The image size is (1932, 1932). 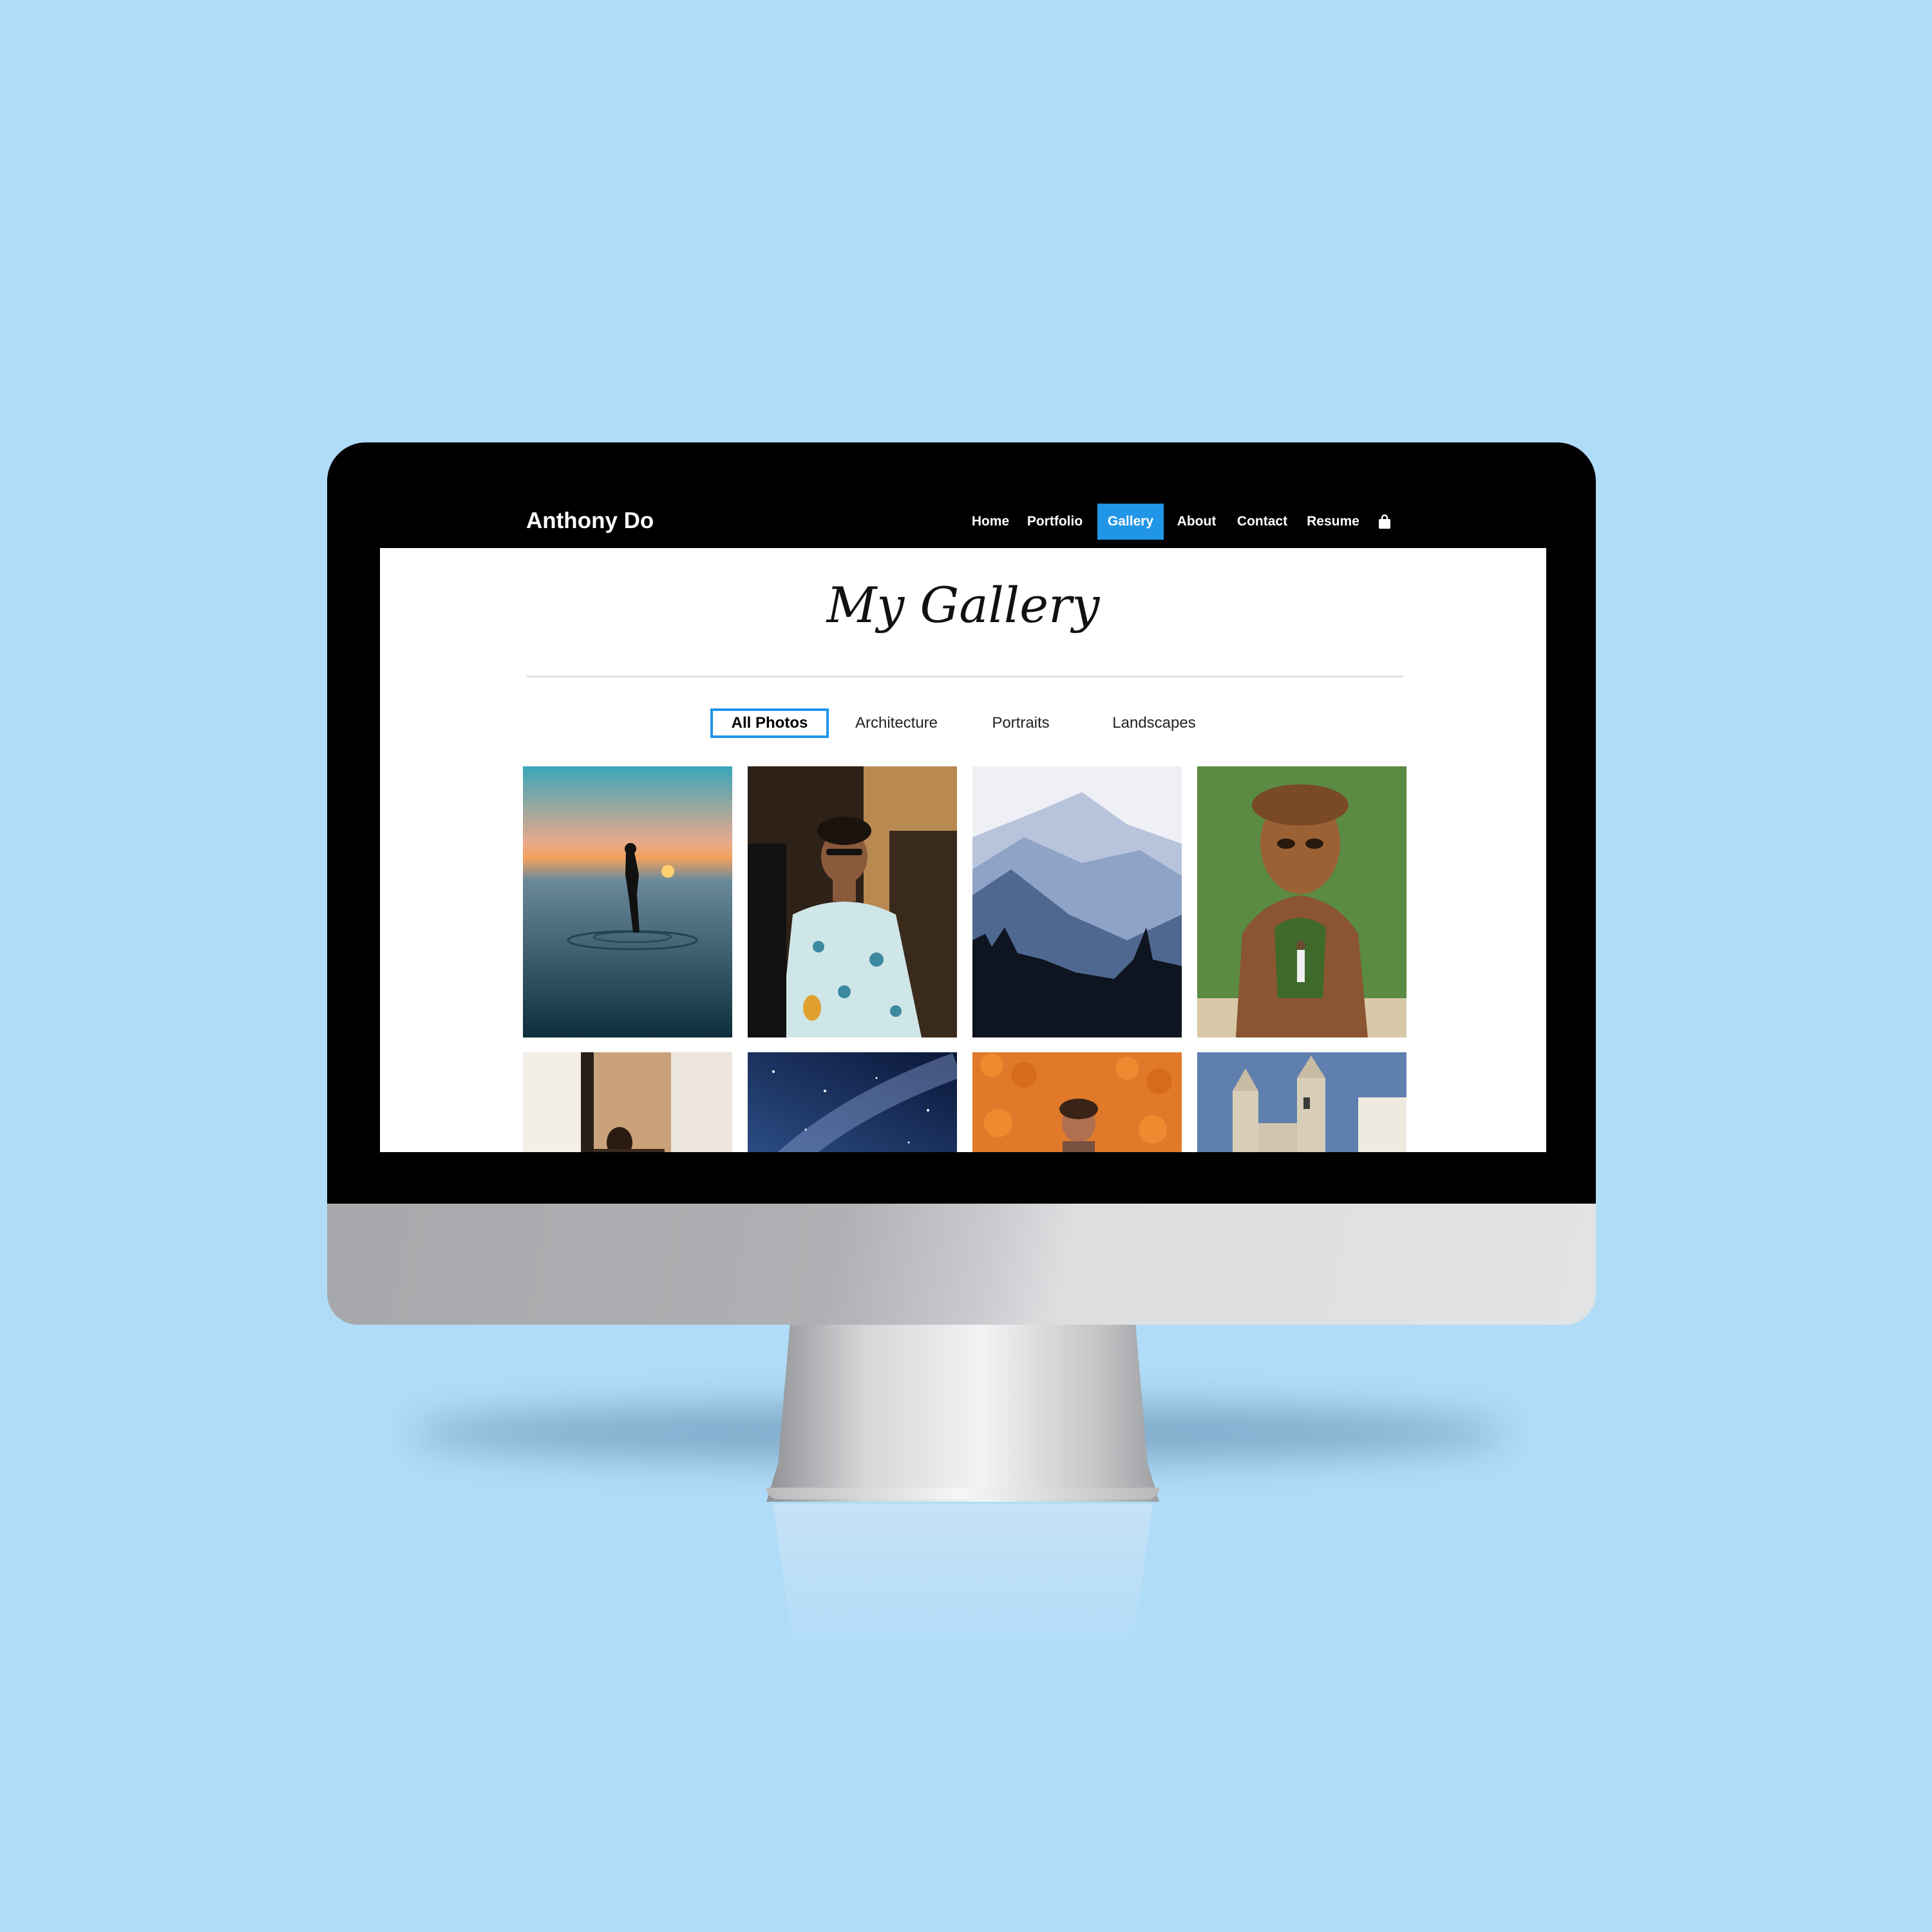 I want to click on monitor-stand, so click(x=963, y=1413).